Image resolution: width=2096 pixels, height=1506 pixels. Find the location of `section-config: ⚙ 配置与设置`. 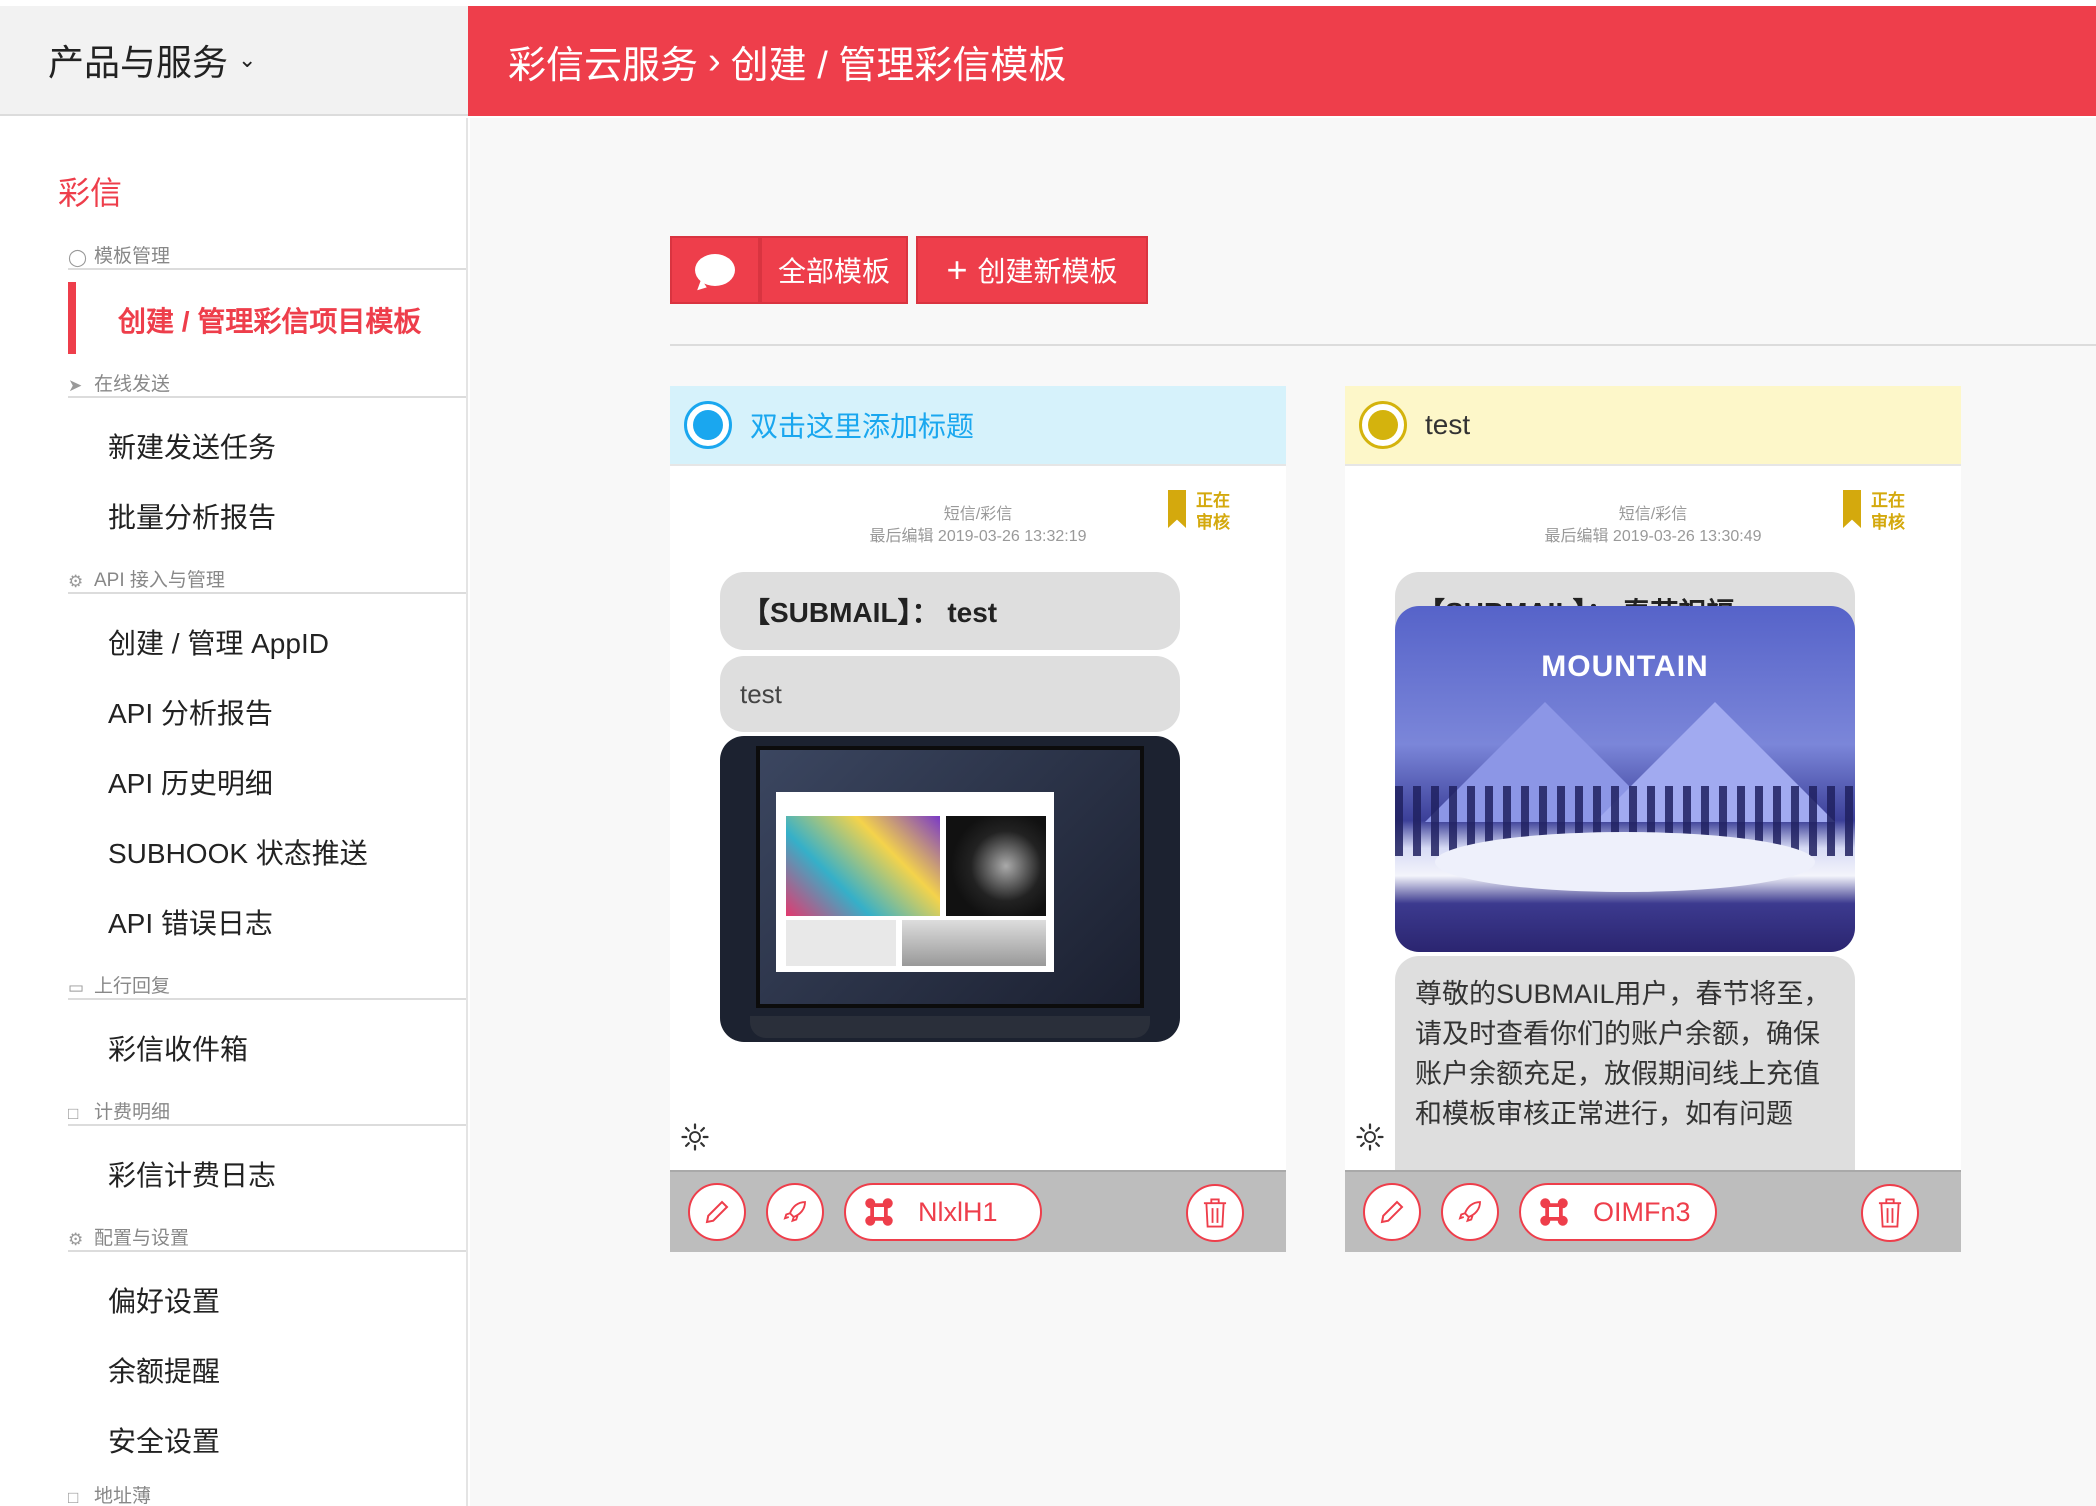

section-config: ⚙ 配置与设置 is located at coordinates (267, 1237).